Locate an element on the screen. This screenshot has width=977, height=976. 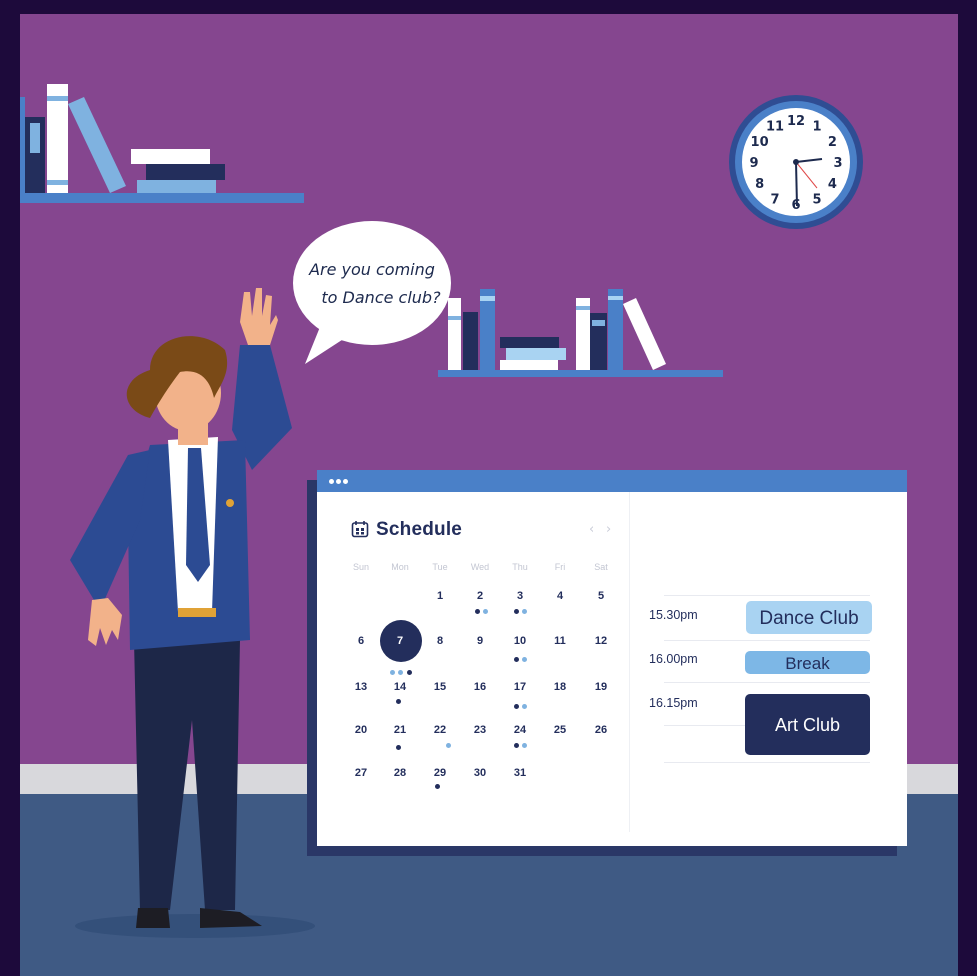
calendar-day: 9 is located at coordinates (480, 641).